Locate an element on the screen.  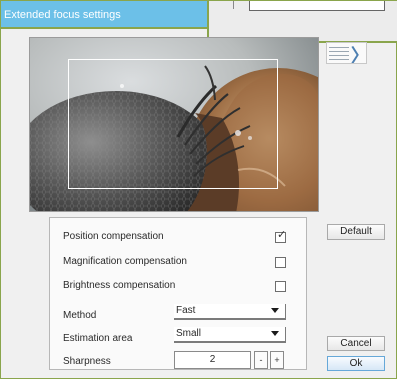
cancel-button-label: Cancel is located at coordinates (356, 343).